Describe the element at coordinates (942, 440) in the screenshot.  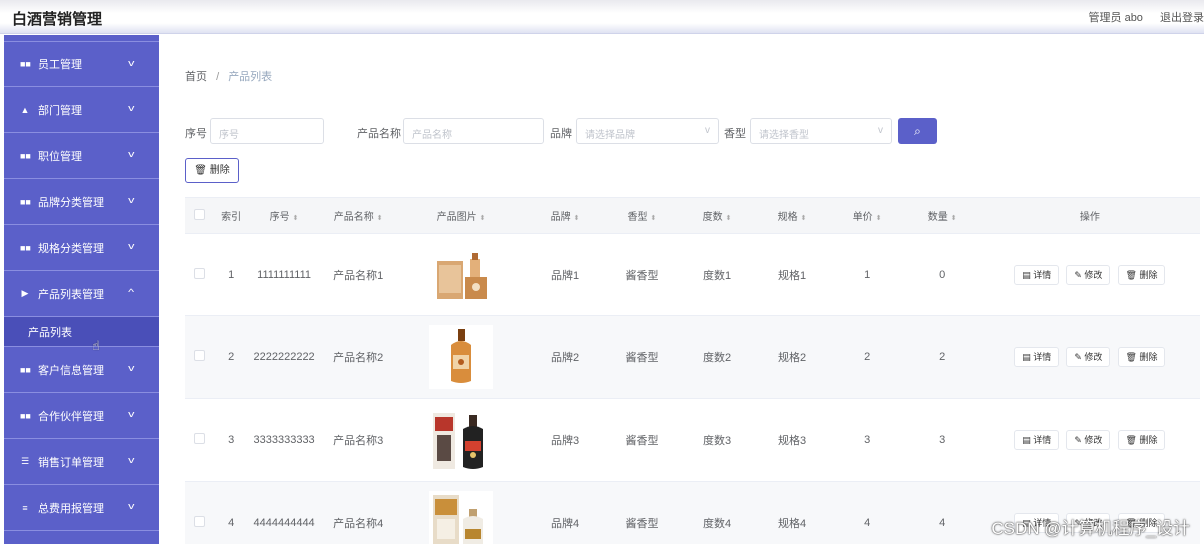
I see `row-qty: 3` at that location.